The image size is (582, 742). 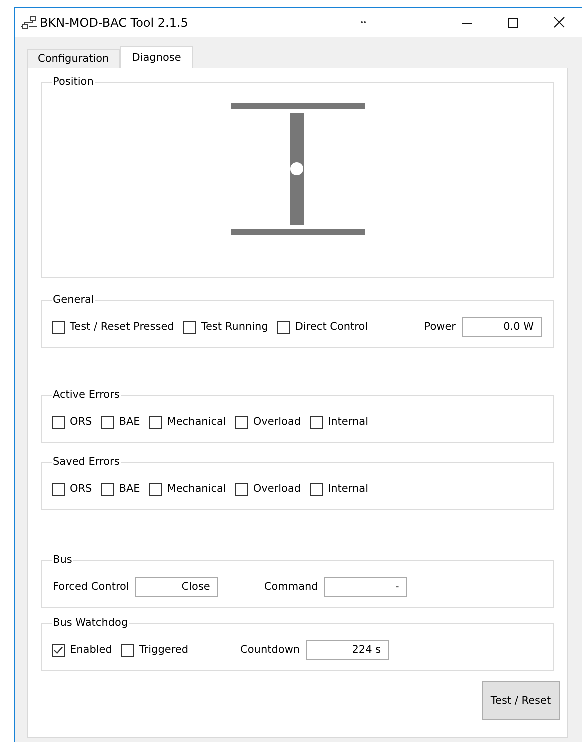 What do you see at coordinates (348, 650) in the screenshot?
I see `countdown-field: 224 s` at bounding box center [348, 650].